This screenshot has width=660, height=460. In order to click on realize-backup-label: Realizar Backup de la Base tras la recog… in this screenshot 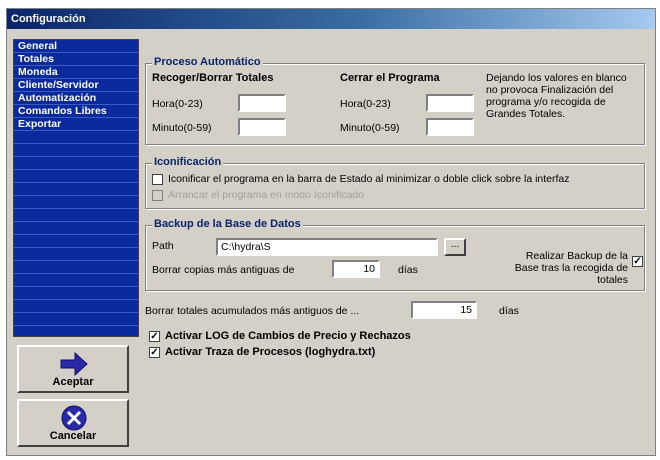, I will do `click(571, 268)`.